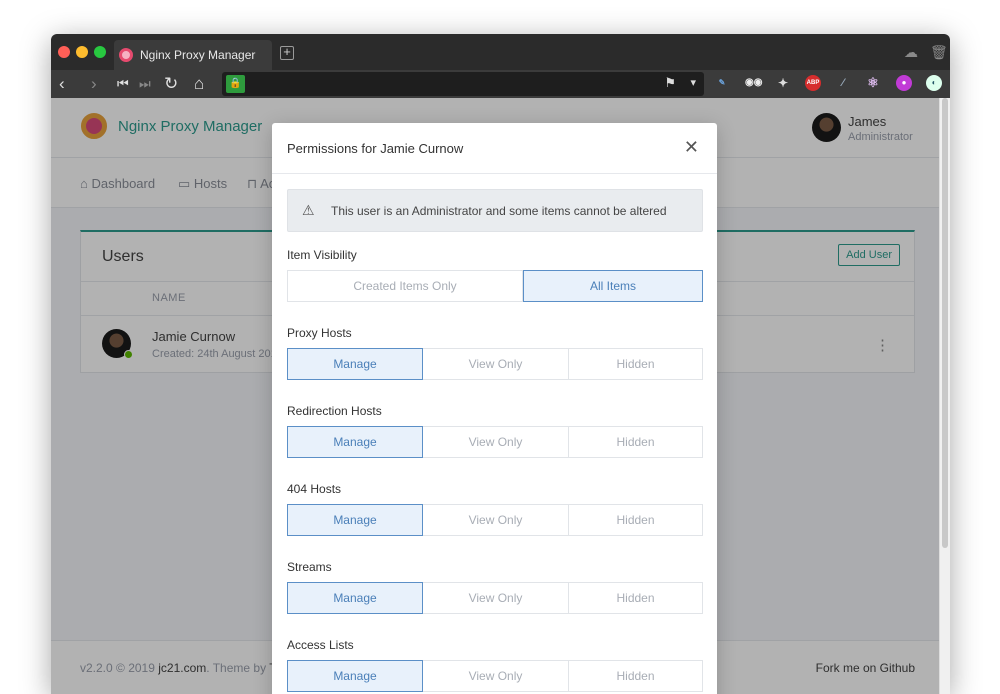 The image size is (1000, 694). Describe the element at coordinates (904, 83) in the screenshot. I see `circle-icon: ●` at that location.